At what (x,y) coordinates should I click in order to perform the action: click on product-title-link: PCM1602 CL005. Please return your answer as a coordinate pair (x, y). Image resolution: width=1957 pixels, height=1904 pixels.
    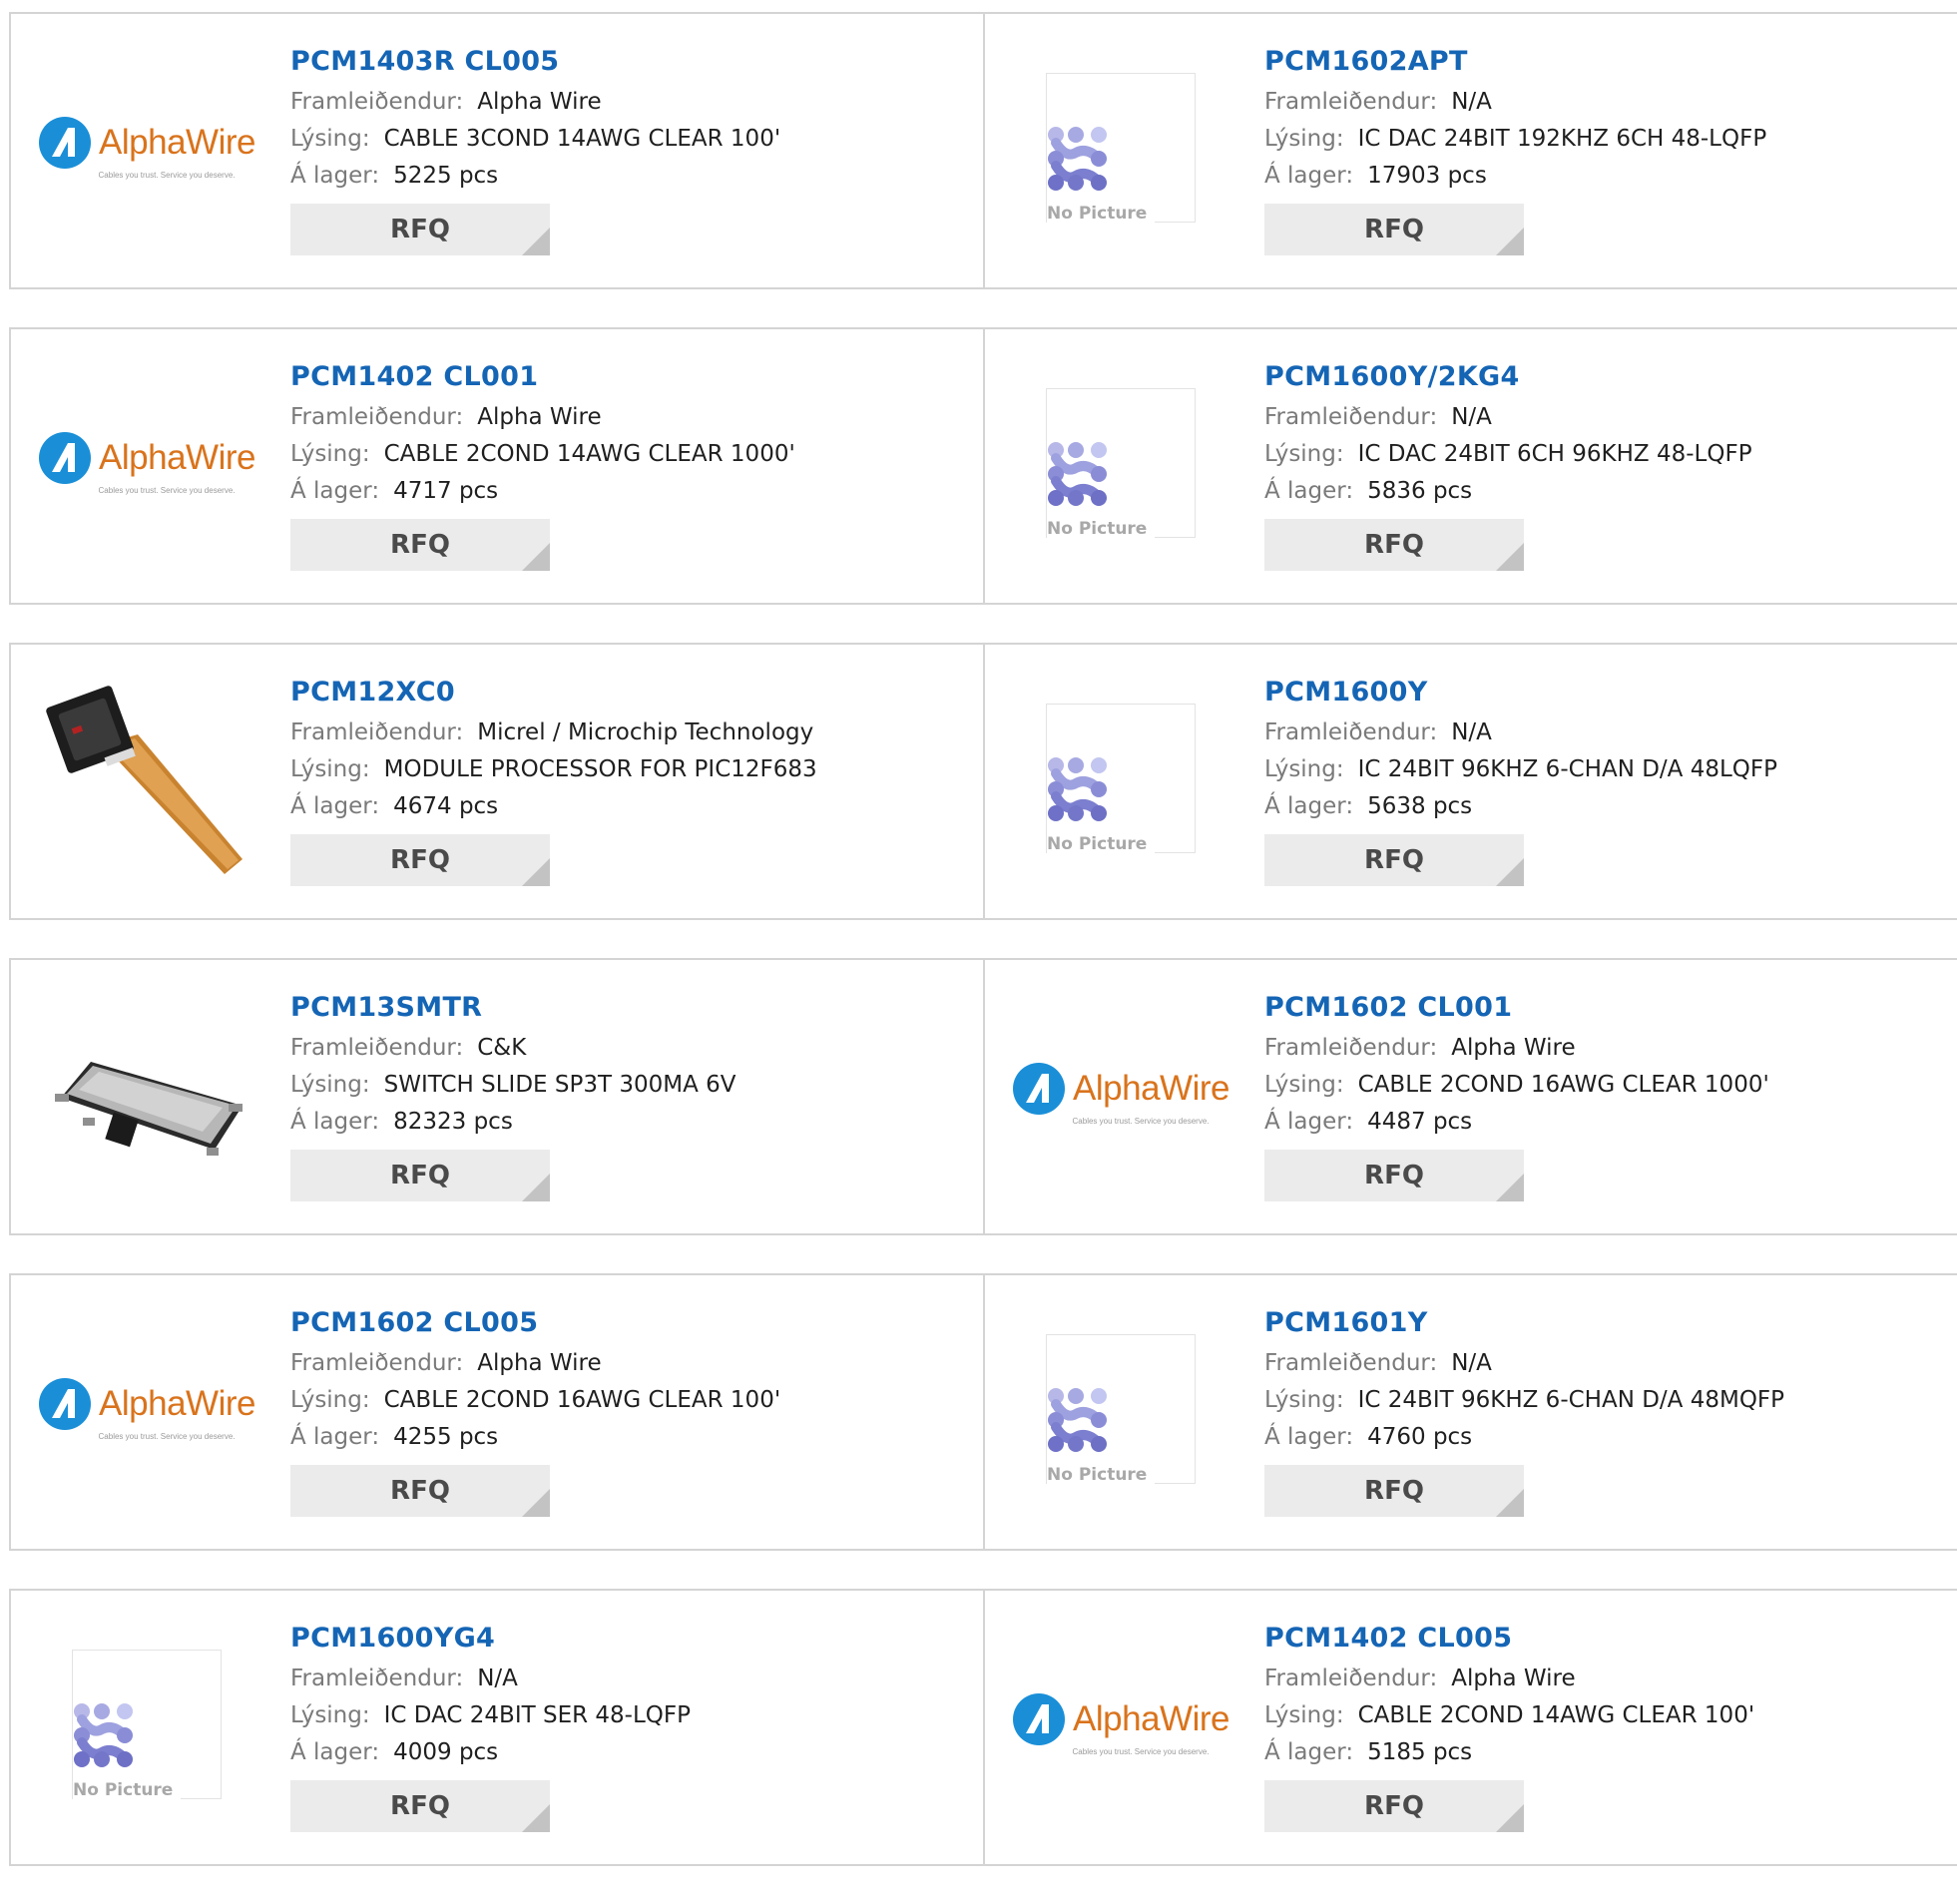
    Looking at the image, I should click on (535, 1325).